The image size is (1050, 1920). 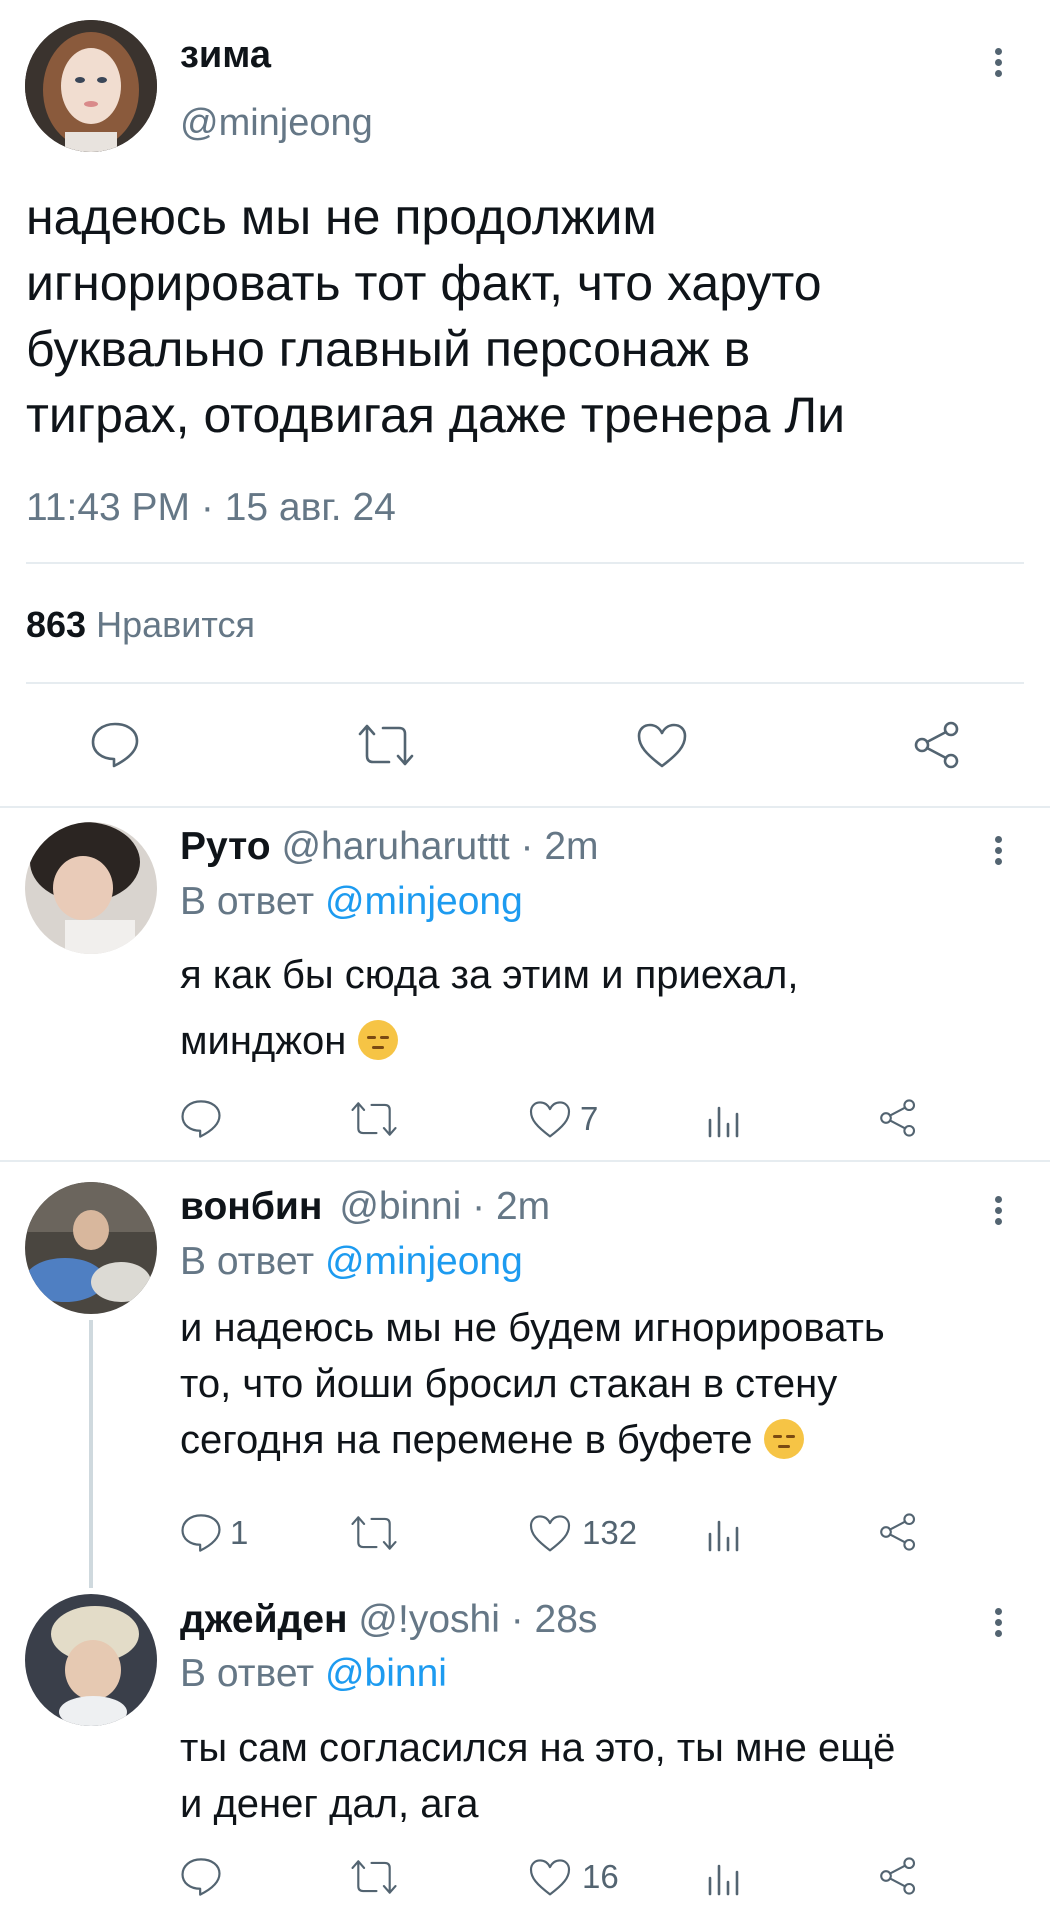 What do you see at coordinates (428, 1619) in the screenshot?
I see `reply-author-handle: @!yoshi` at bounding box center [428, 1619].